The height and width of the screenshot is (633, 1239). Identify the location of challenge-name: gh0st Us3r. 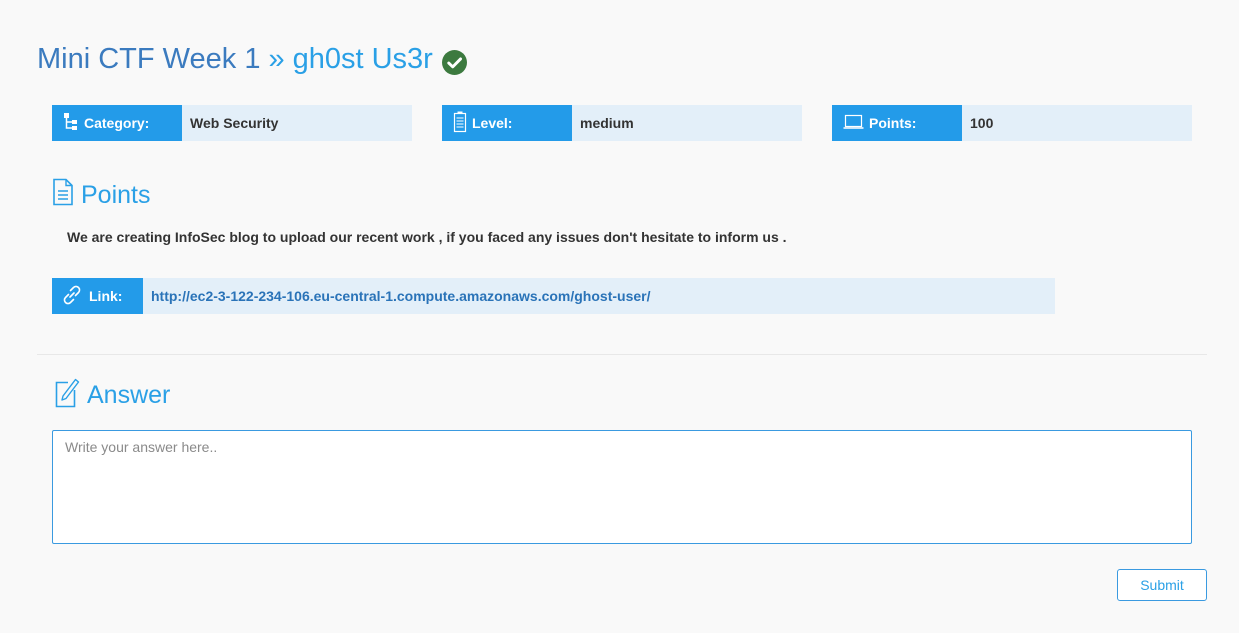
(362, 59).